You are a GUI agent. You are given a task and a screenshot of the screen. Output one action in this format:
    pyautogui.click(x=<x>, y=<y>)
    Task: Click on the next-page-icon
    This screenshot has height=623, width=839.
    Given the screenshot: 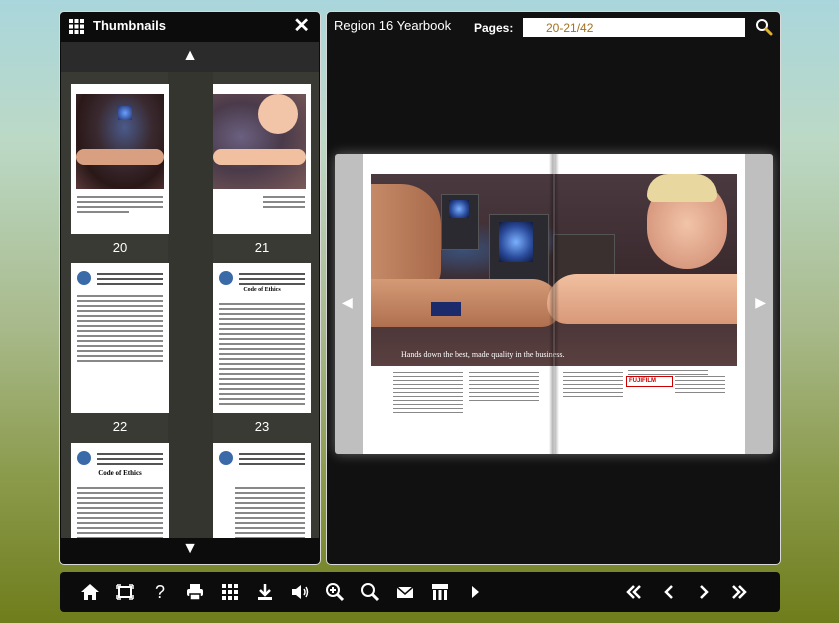 What is the action you would take?
    pyautogui.click(x=704, y=592)
    